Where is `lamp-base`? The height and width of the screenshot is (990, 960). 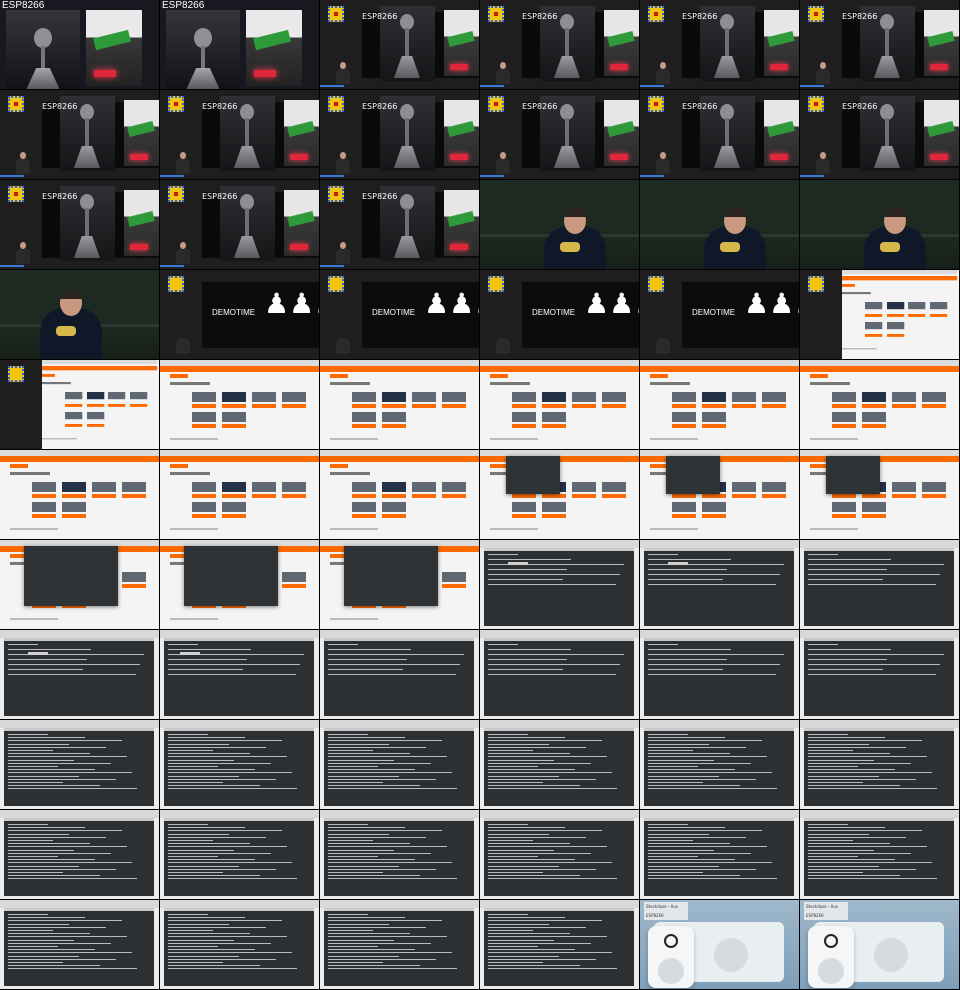 lamp-base is located at coordinates (407, 157).